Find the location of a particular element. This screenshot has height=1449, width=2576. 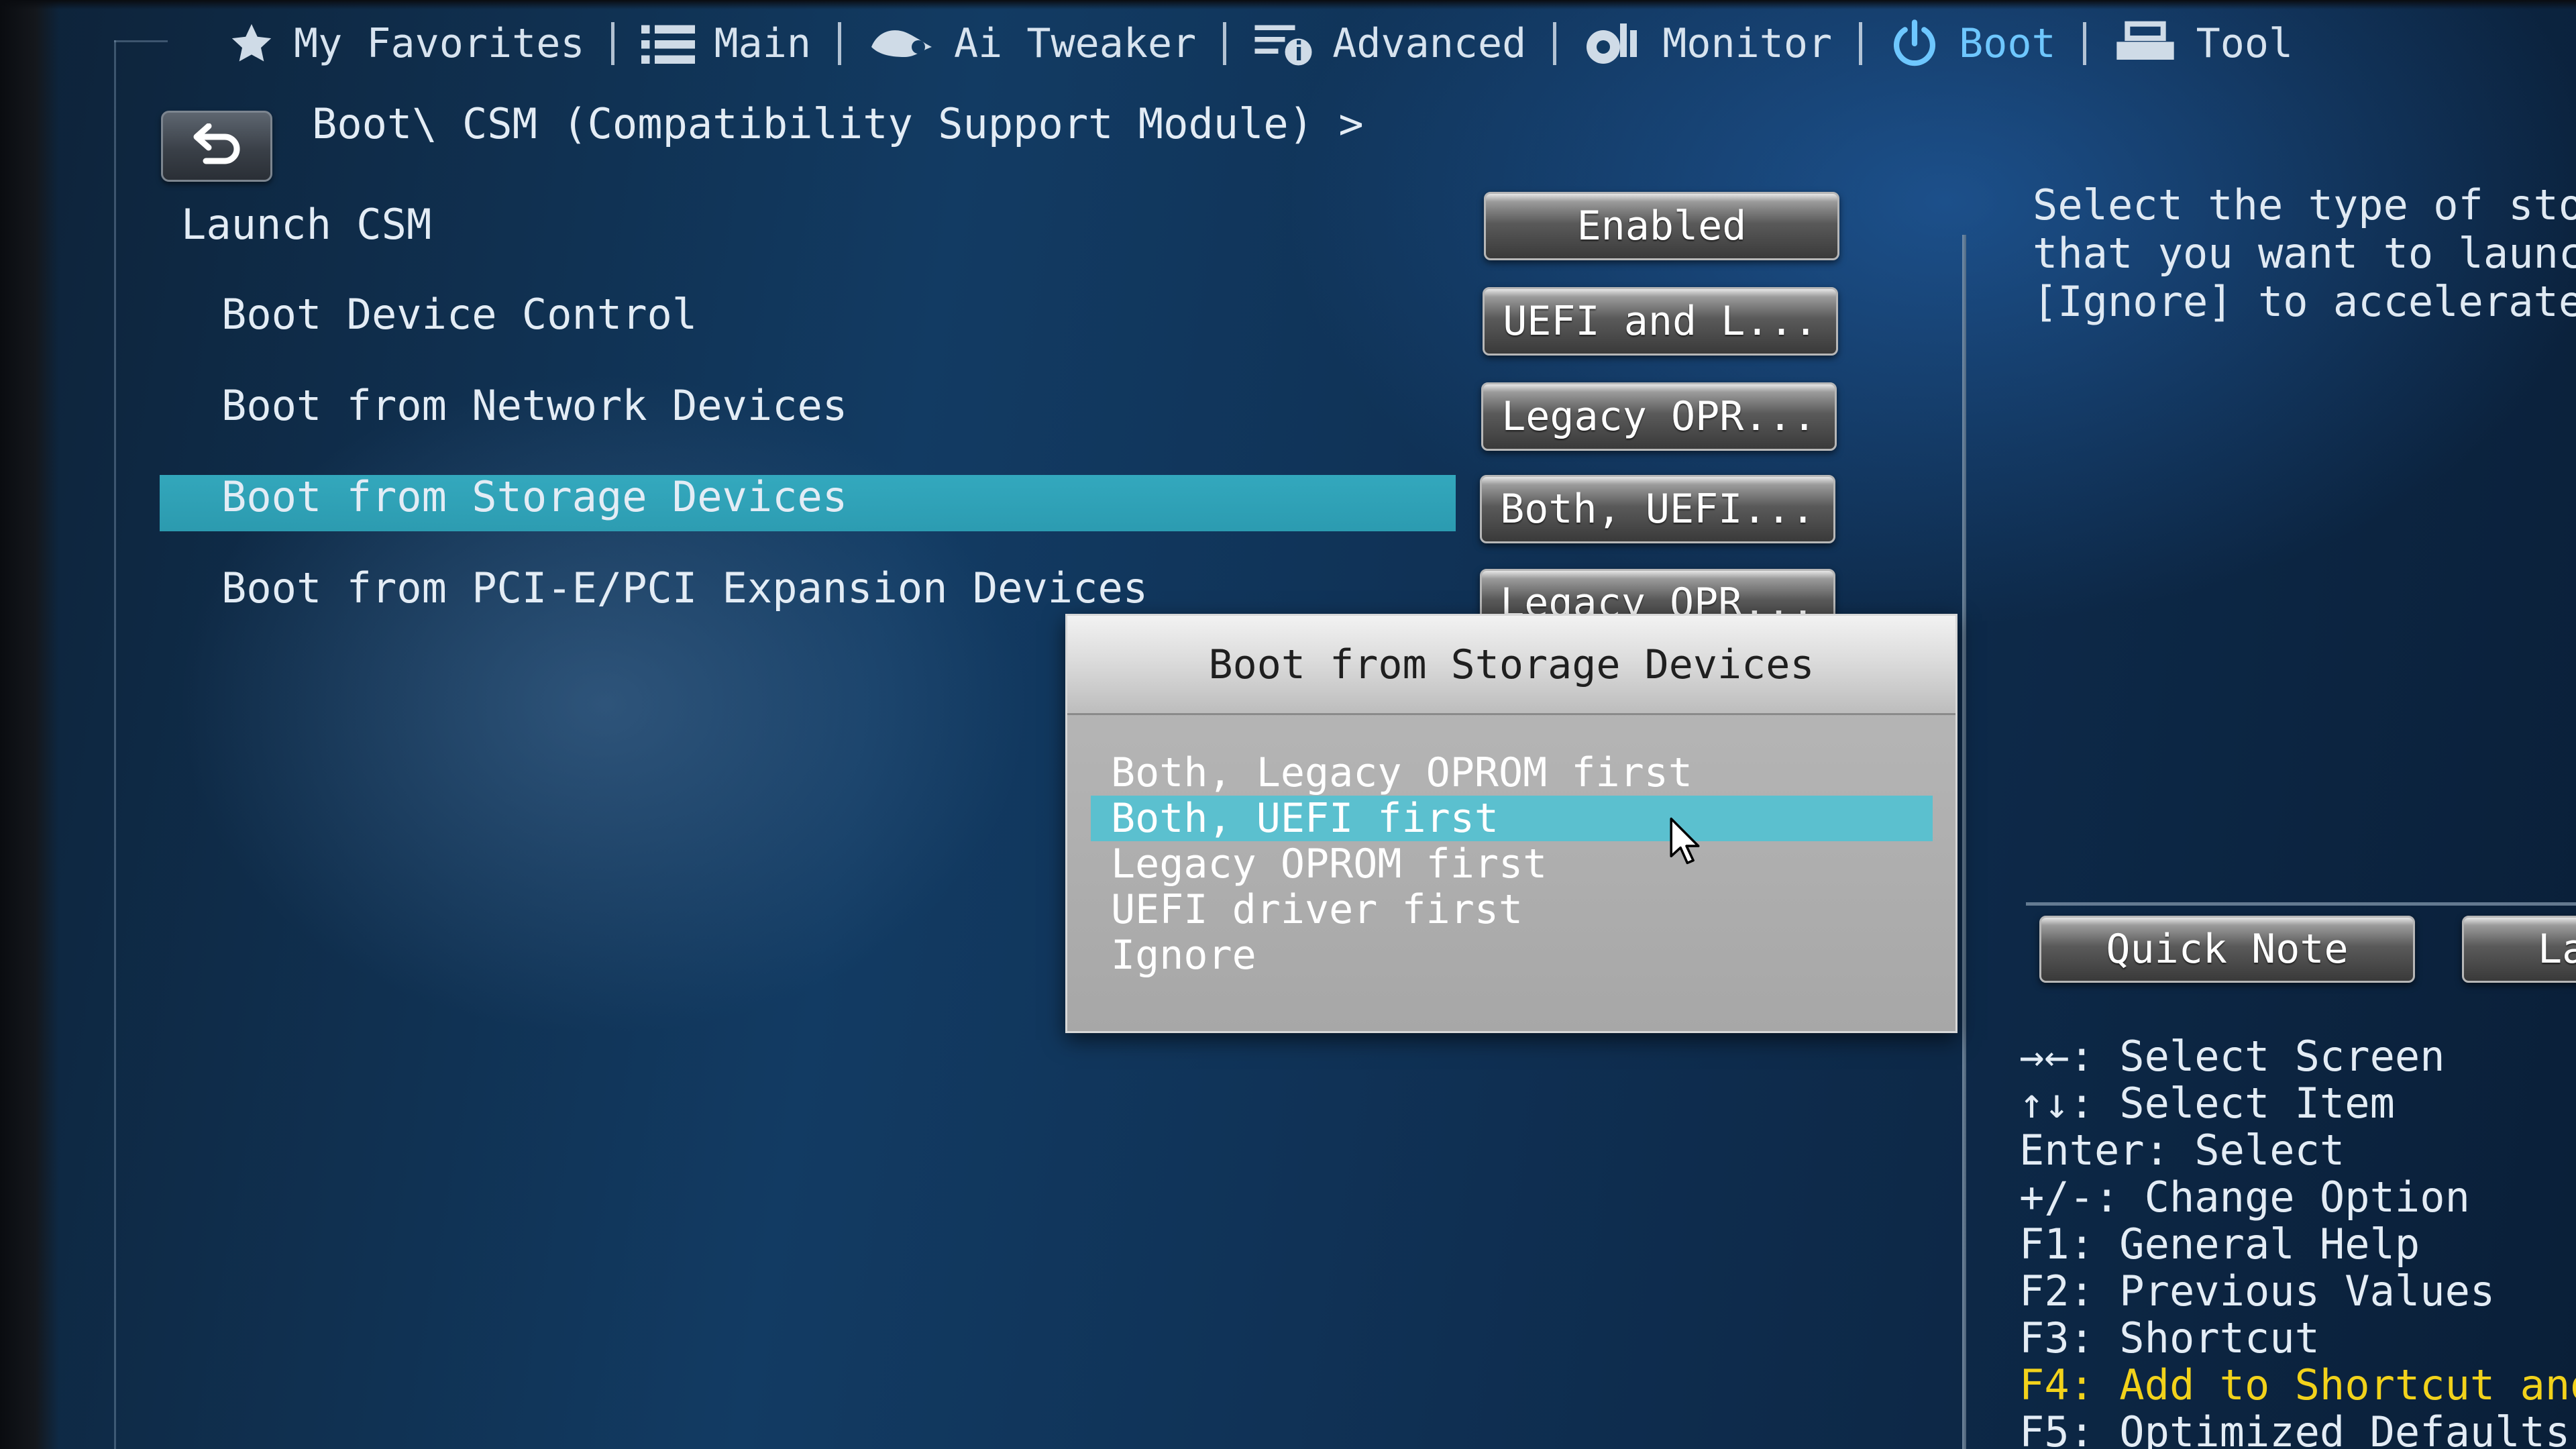

key-desc: : Change Option is located at coordinates (2282, 1197).